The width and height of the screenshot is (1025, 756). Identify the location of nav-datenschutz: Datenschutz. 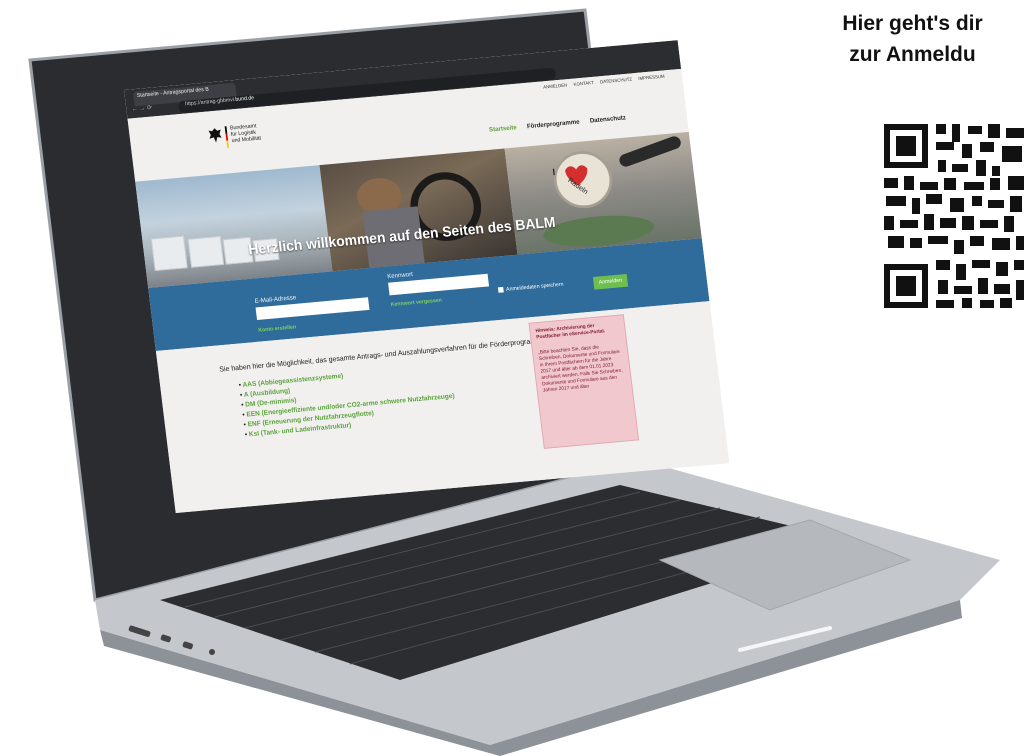
(608, 120).